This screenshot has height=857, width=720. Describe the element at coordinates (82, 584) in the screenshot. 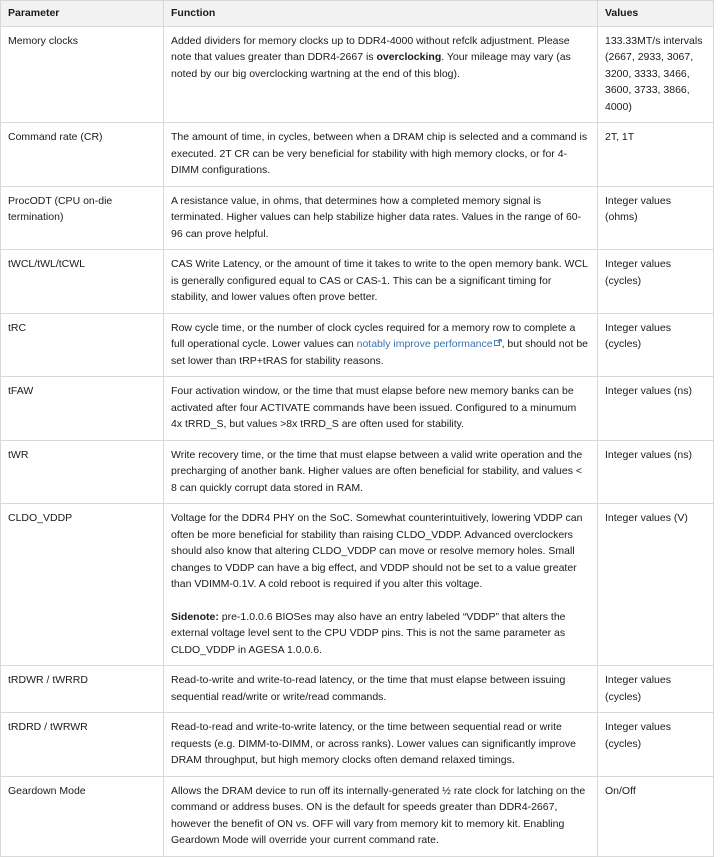

I see `row-parameter-name: CLDO_VDDP` at that location.